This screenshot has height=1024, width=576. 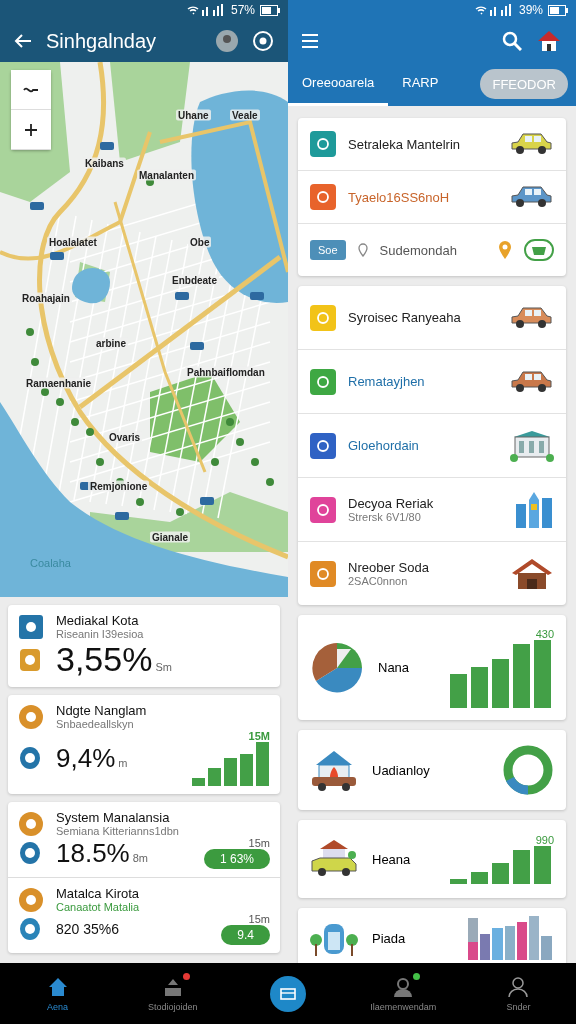 What do you see at coordinates (193, 115) in the screenshot?
I see `map-label: Uhane` at bounding box center [193, 115].